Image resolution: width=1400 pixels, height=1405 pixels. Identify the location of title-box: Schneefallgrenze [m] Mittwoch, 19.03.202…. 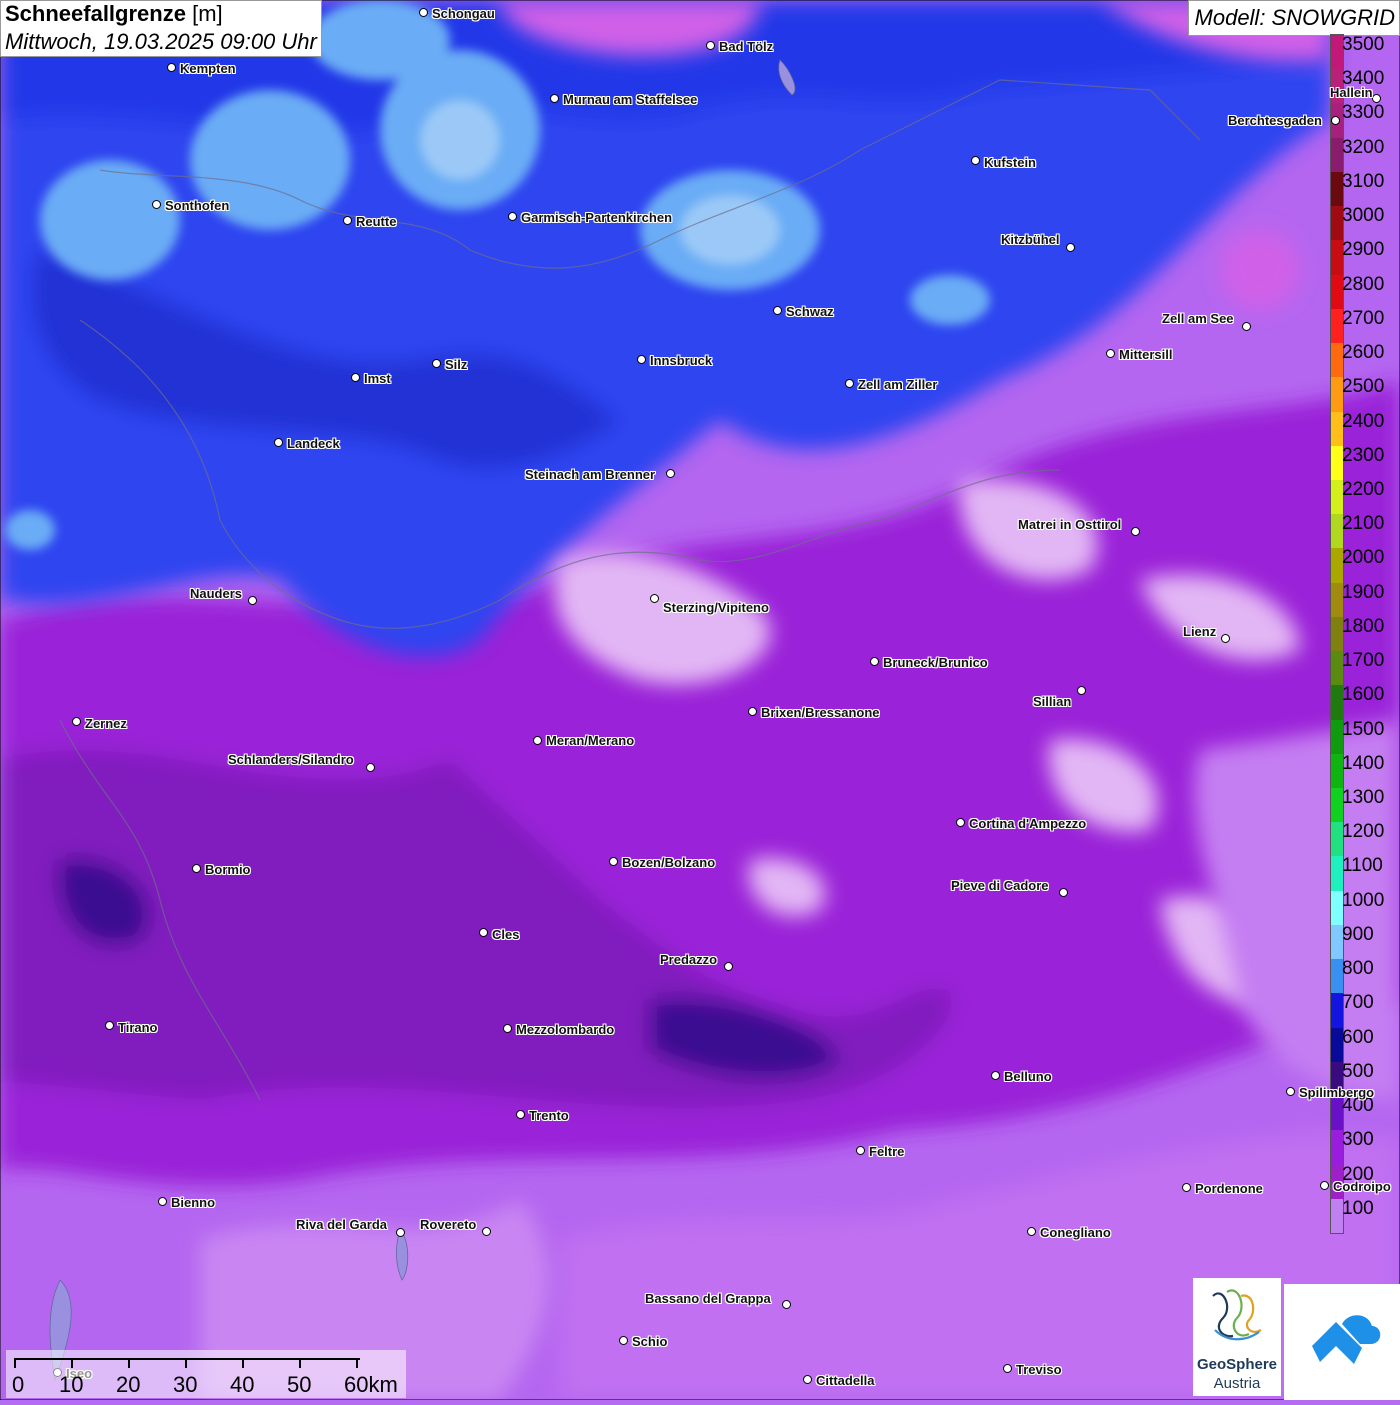
(161, 28).